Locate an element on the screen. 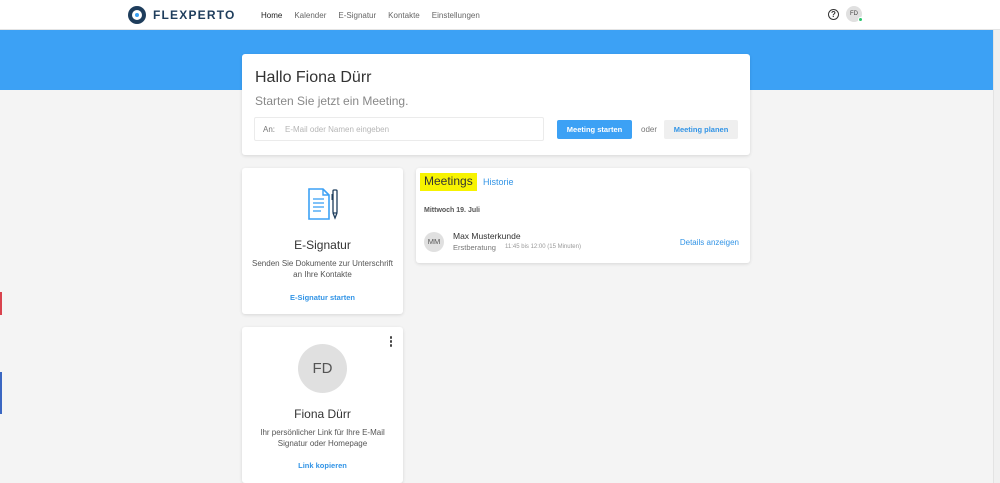  nav-item-e-signatur: E-Signatur is located at coordinates (357, 15).